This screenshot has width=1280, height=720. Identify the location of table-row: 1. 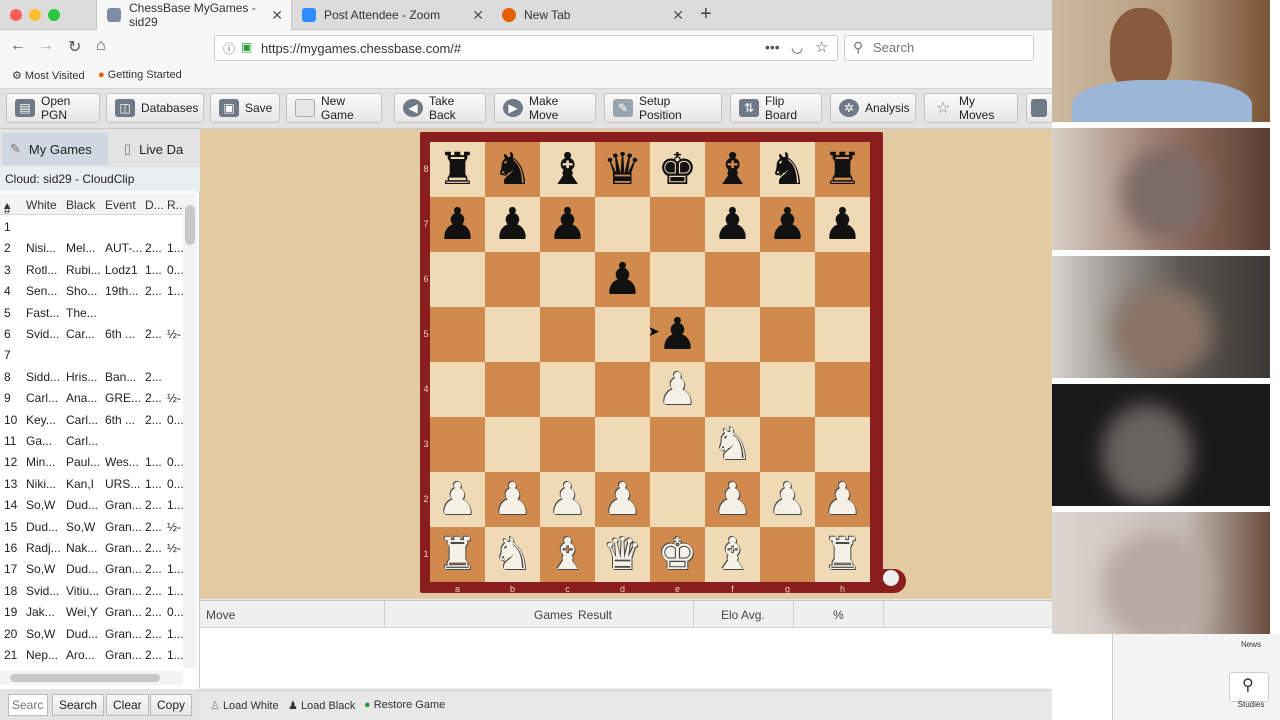
(91, 226).